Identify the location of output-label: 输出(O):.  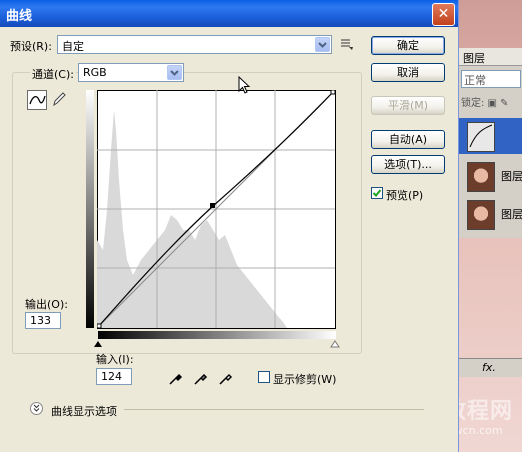
(46, 304).